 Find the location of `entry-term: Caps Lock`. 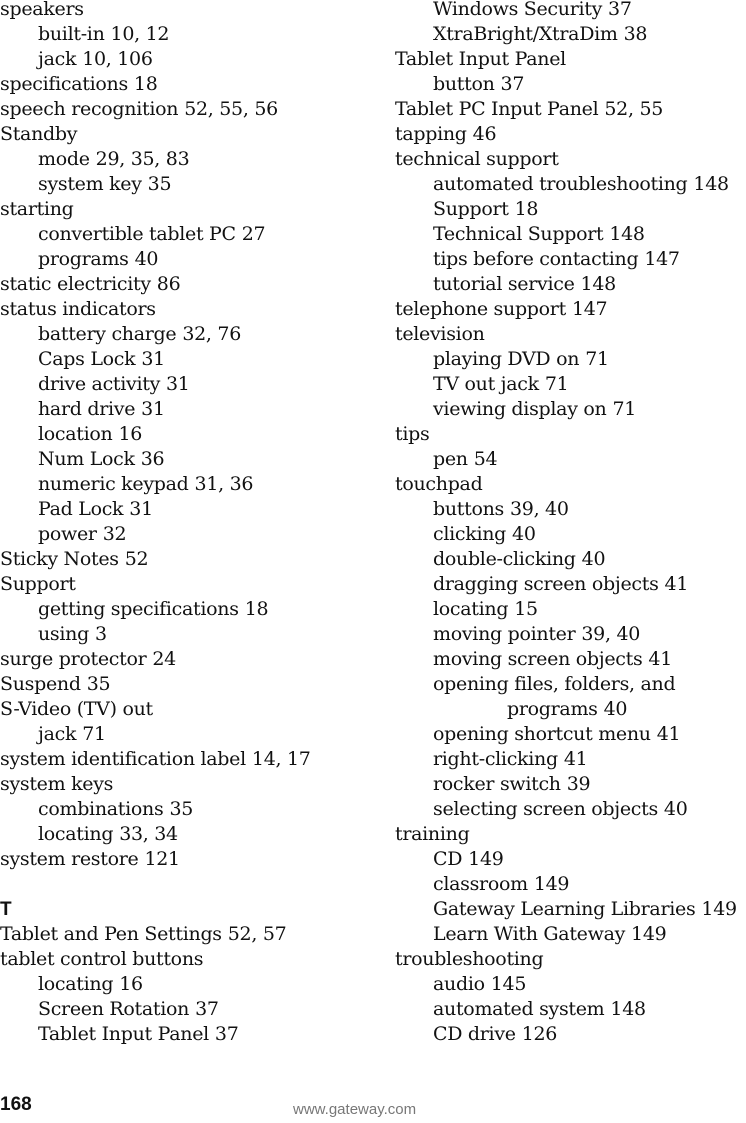

entry-term: Caps Lock is located at coordinates (87, 359).